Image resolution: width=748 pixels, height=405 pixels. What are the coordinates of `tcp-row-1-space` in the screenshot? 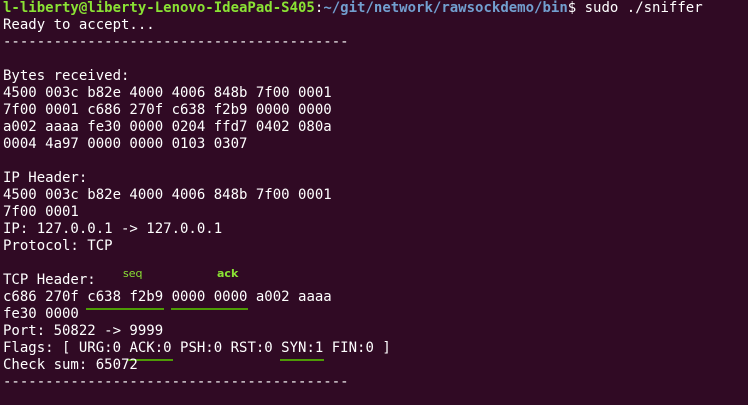 It's located at (167, 297).